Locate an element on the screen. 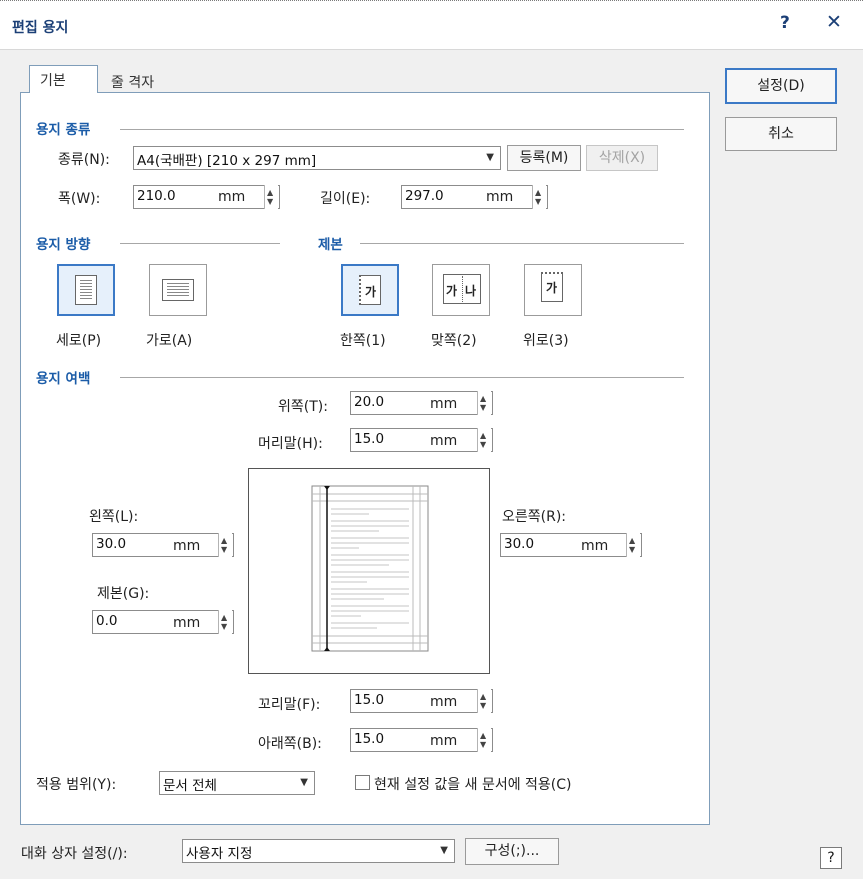  help-icon: ? is located at coordinates (831, 858).